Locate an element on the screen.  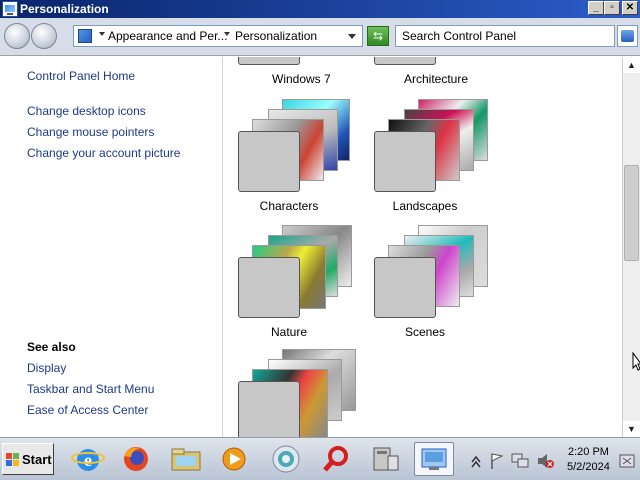
magnifier-icon is located at coordinates (335, 459).